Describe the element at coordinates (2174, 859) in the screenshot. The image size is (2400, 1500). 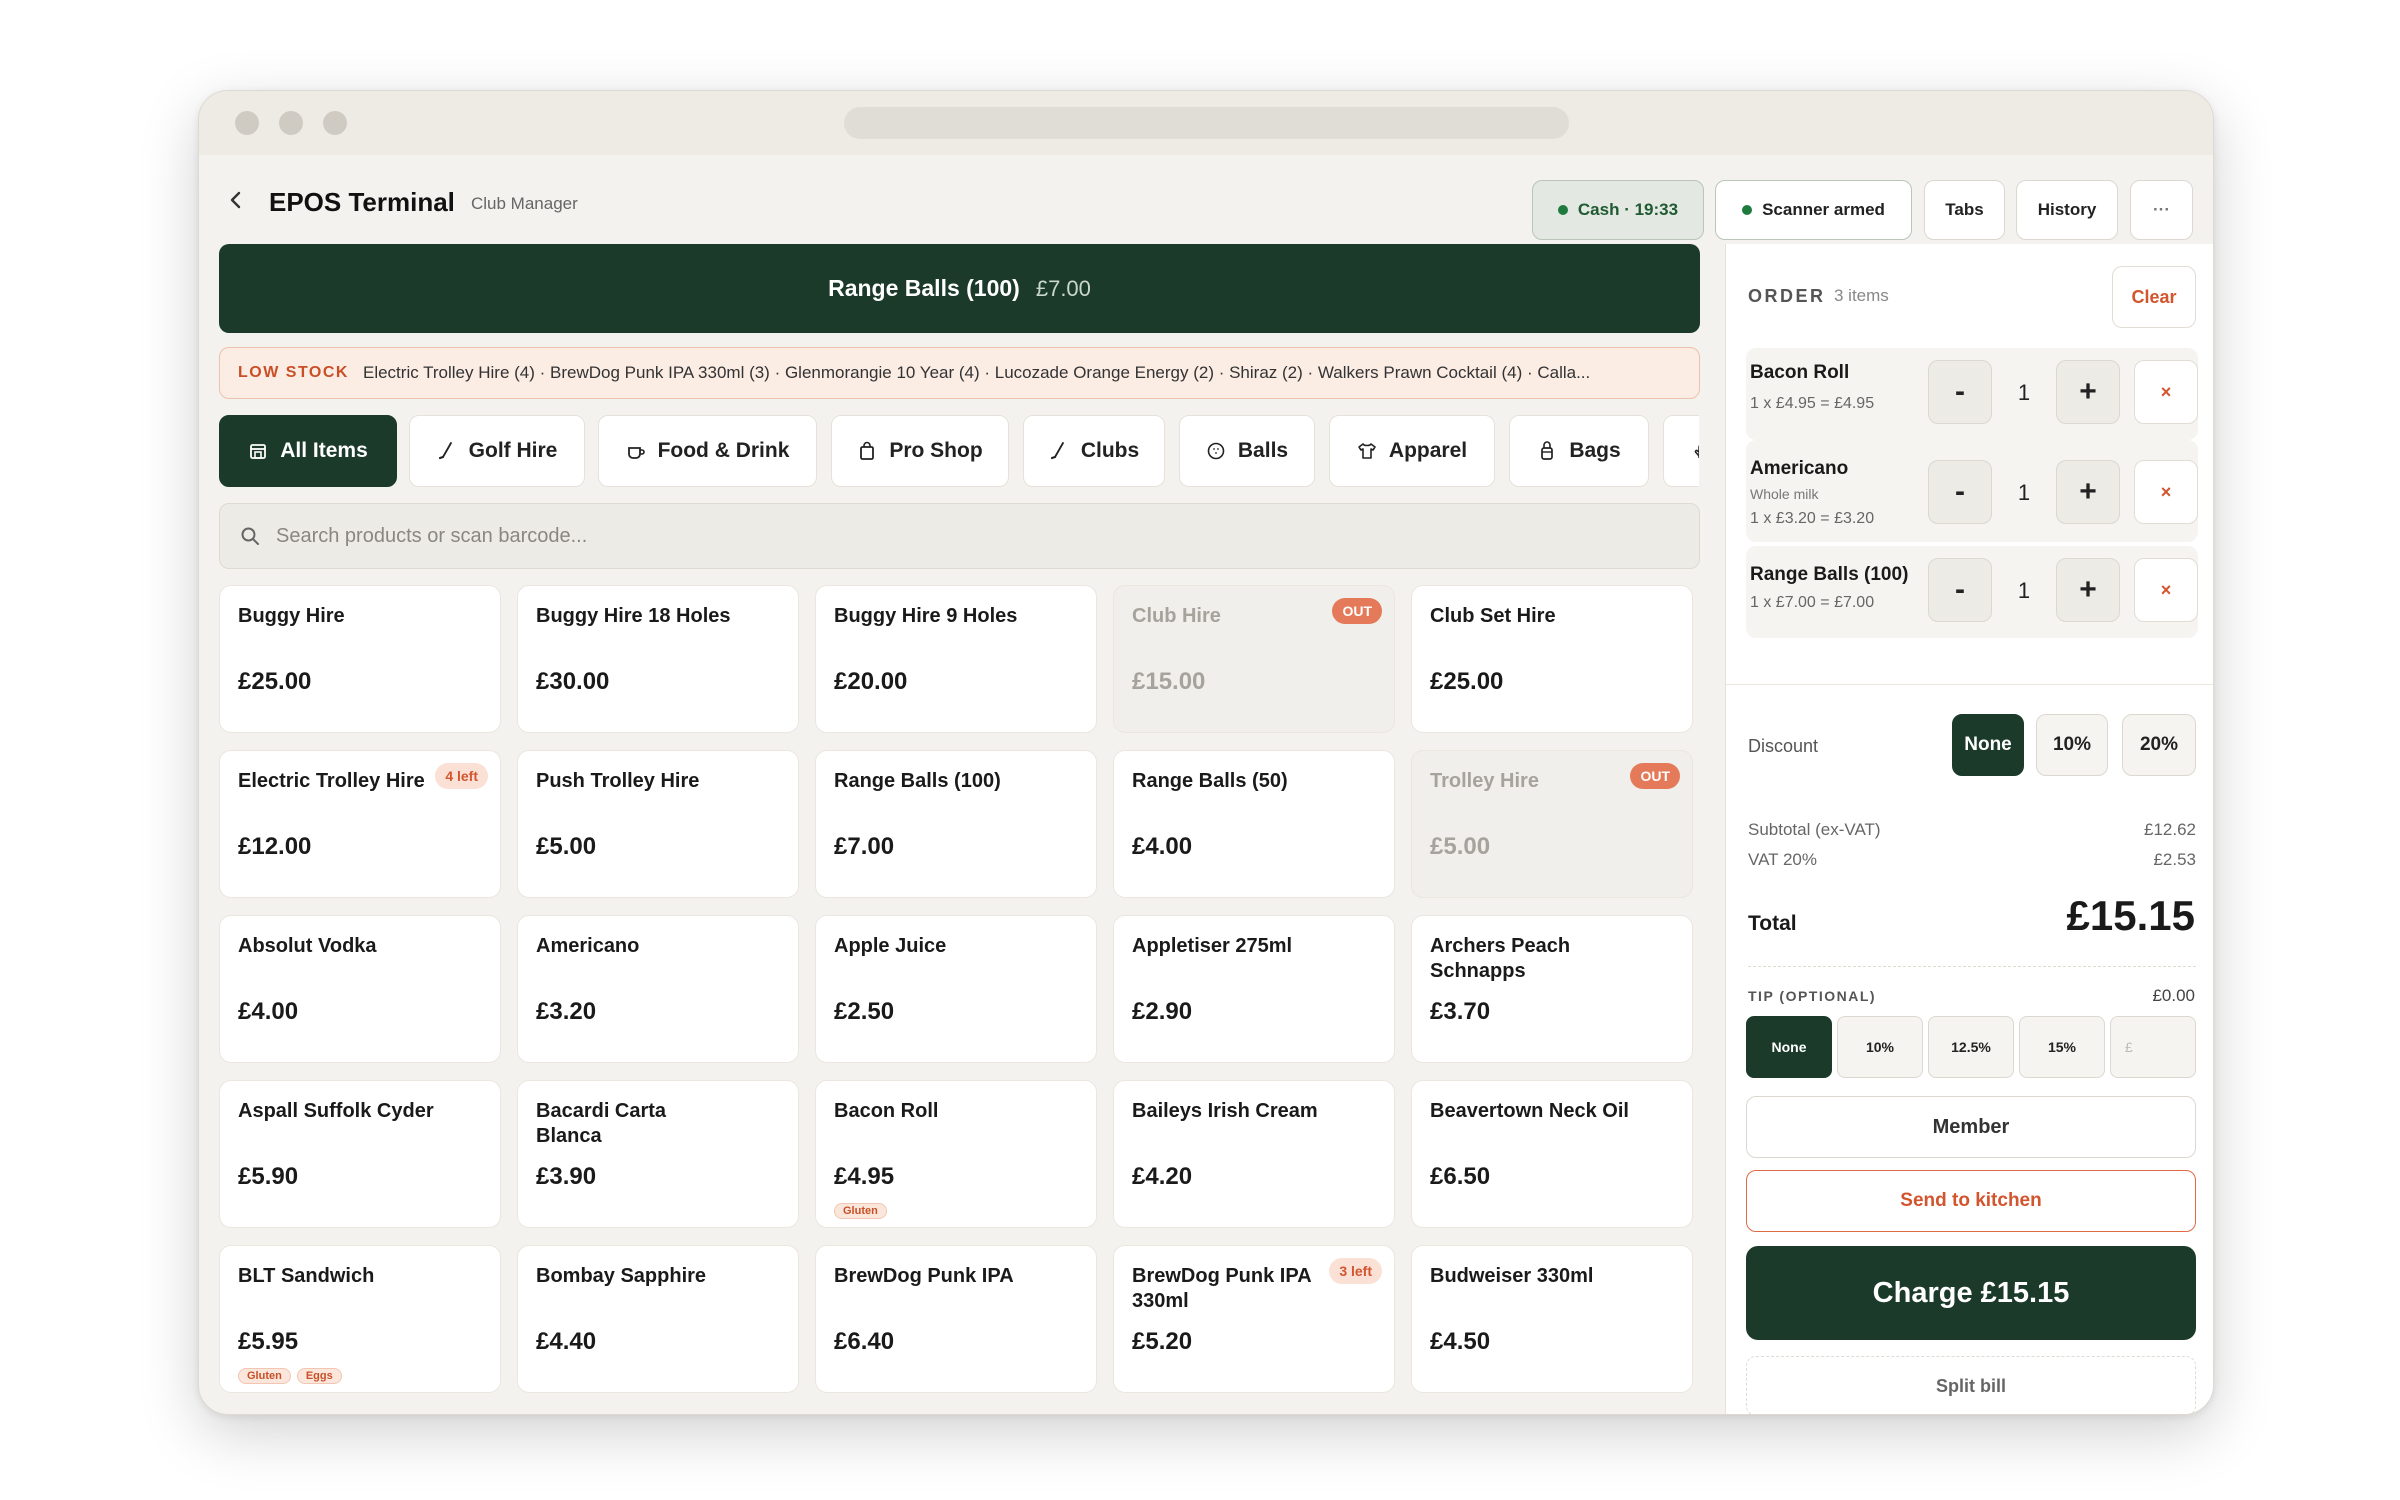
I see `vat-value: £2.53` at that location.